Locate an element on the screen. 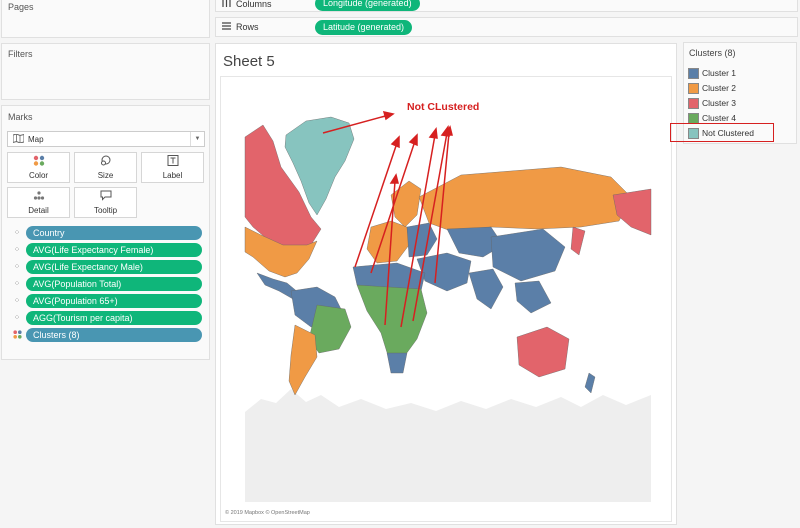  marks-field-row: ⁘ AVG(Population 65+) is located at coordinates (106, 300).